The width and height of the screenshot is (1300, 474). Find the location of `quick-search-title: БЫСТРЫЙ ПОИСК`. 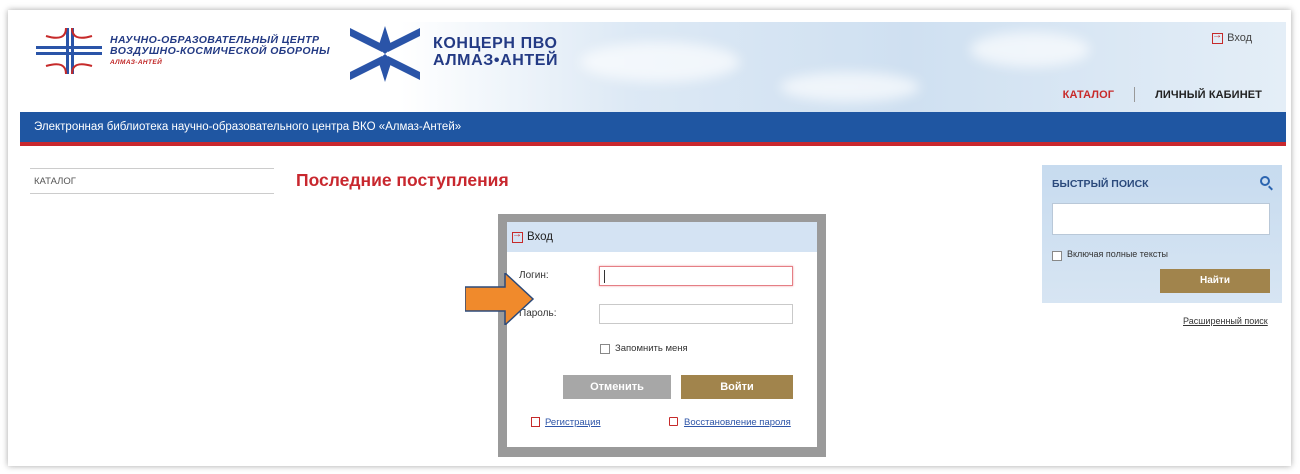

quick-search-title: БЫСТРЫЙ ПОИСК is located at coordinates (1100, 184).